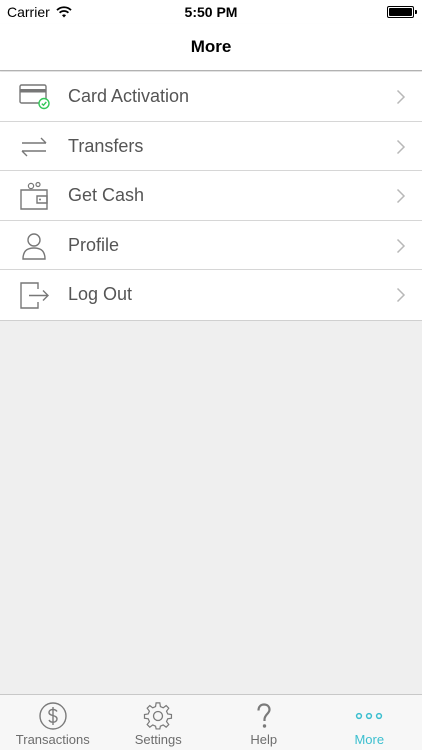 The image size is (422, 750). I want to click on status-time: 5:50 PM, so click(211, 12).